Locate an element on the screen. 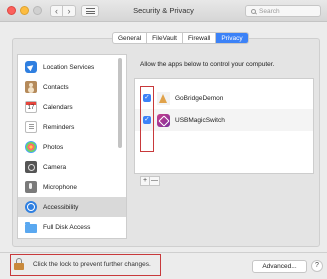 Image resolution: width=327 pixels, height=279 pixels. footer-divider is located at coordinates (163, 252).